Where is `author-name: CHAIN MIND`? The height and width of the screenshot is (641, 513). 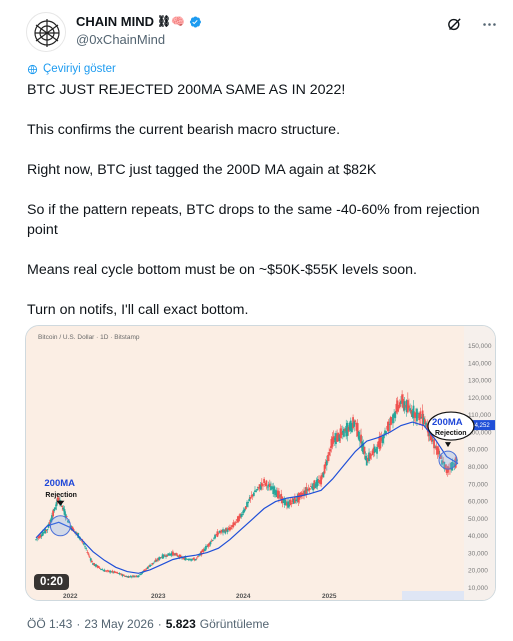 author-name: CHAIN MIND is located at coordinates (115, 21).